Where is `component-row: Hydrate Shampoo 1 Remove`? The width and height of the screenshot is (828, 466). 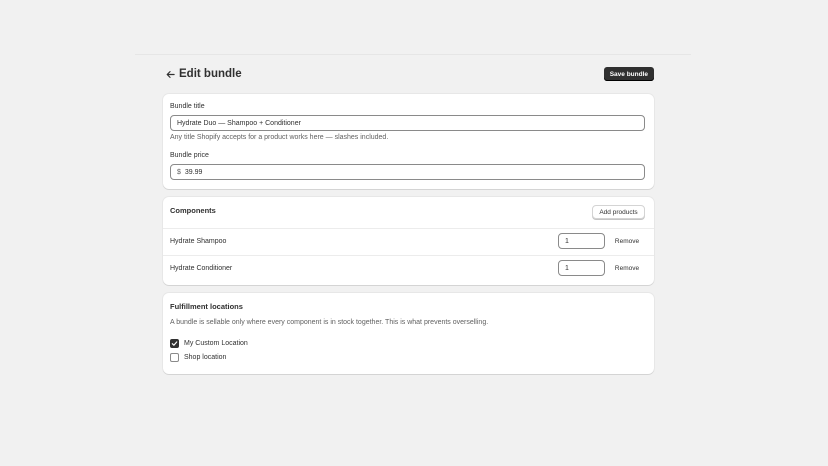
component-row: Hydrate Shampoo 1 Remove is located at coordinates (408, 241).